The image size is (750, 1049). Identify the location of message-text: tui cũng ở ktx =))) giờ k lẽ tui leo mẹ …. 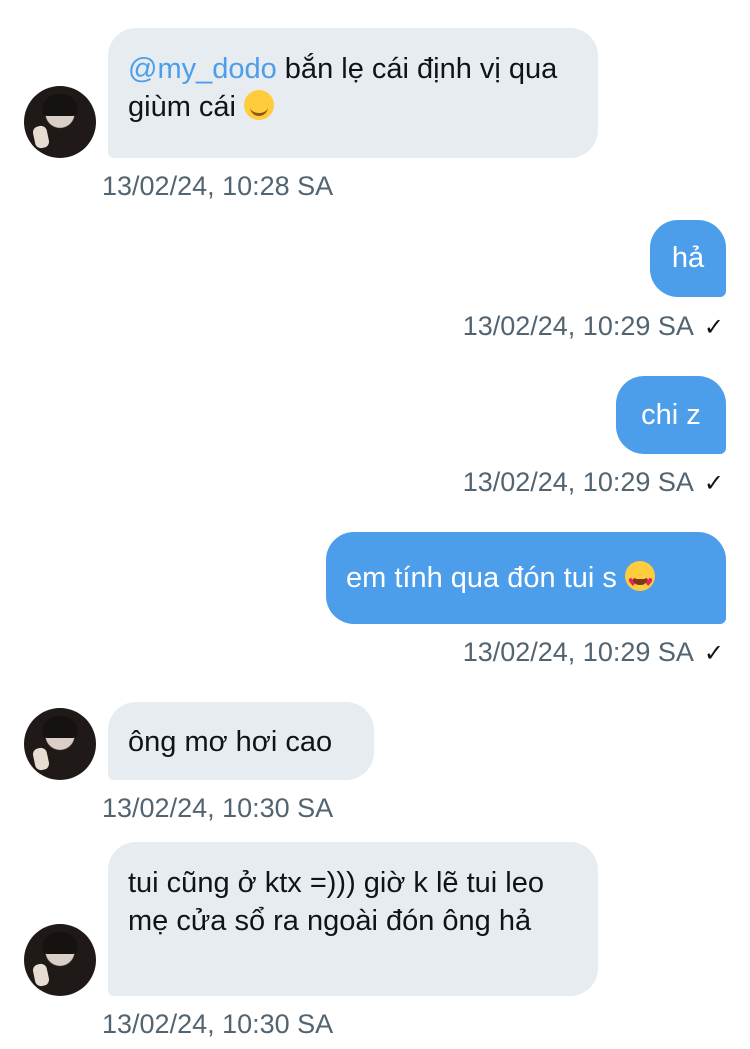
(336, 902).